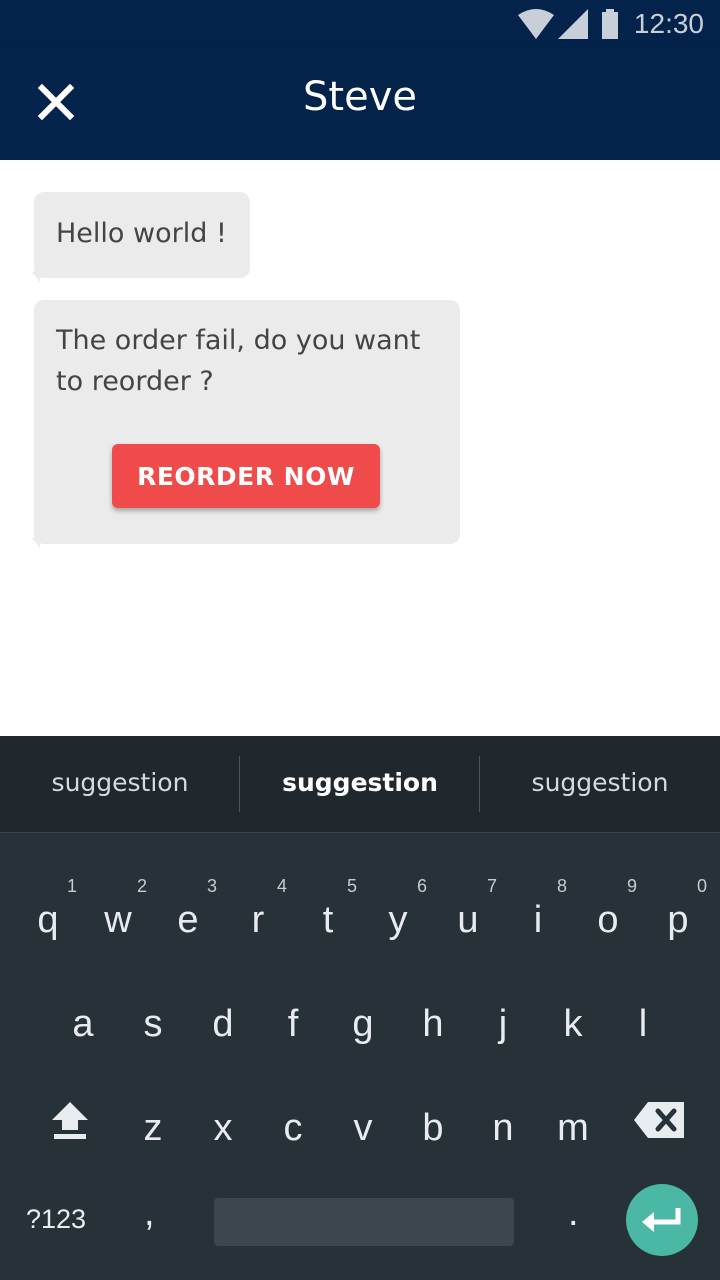  What do you see at coordinates (360, 97) in the screenshot?
I see `page-title: Steve` at bounding box center [360, 97].